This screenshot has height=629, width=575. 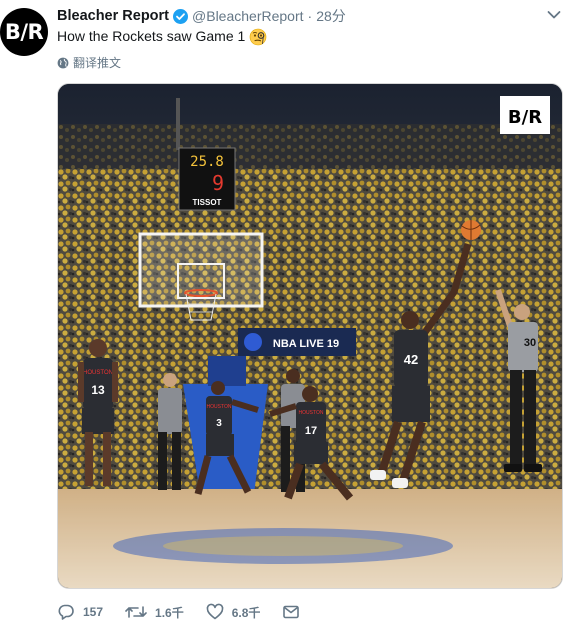 I want to click on verified-badge-icon, so click(x=181, y=16).